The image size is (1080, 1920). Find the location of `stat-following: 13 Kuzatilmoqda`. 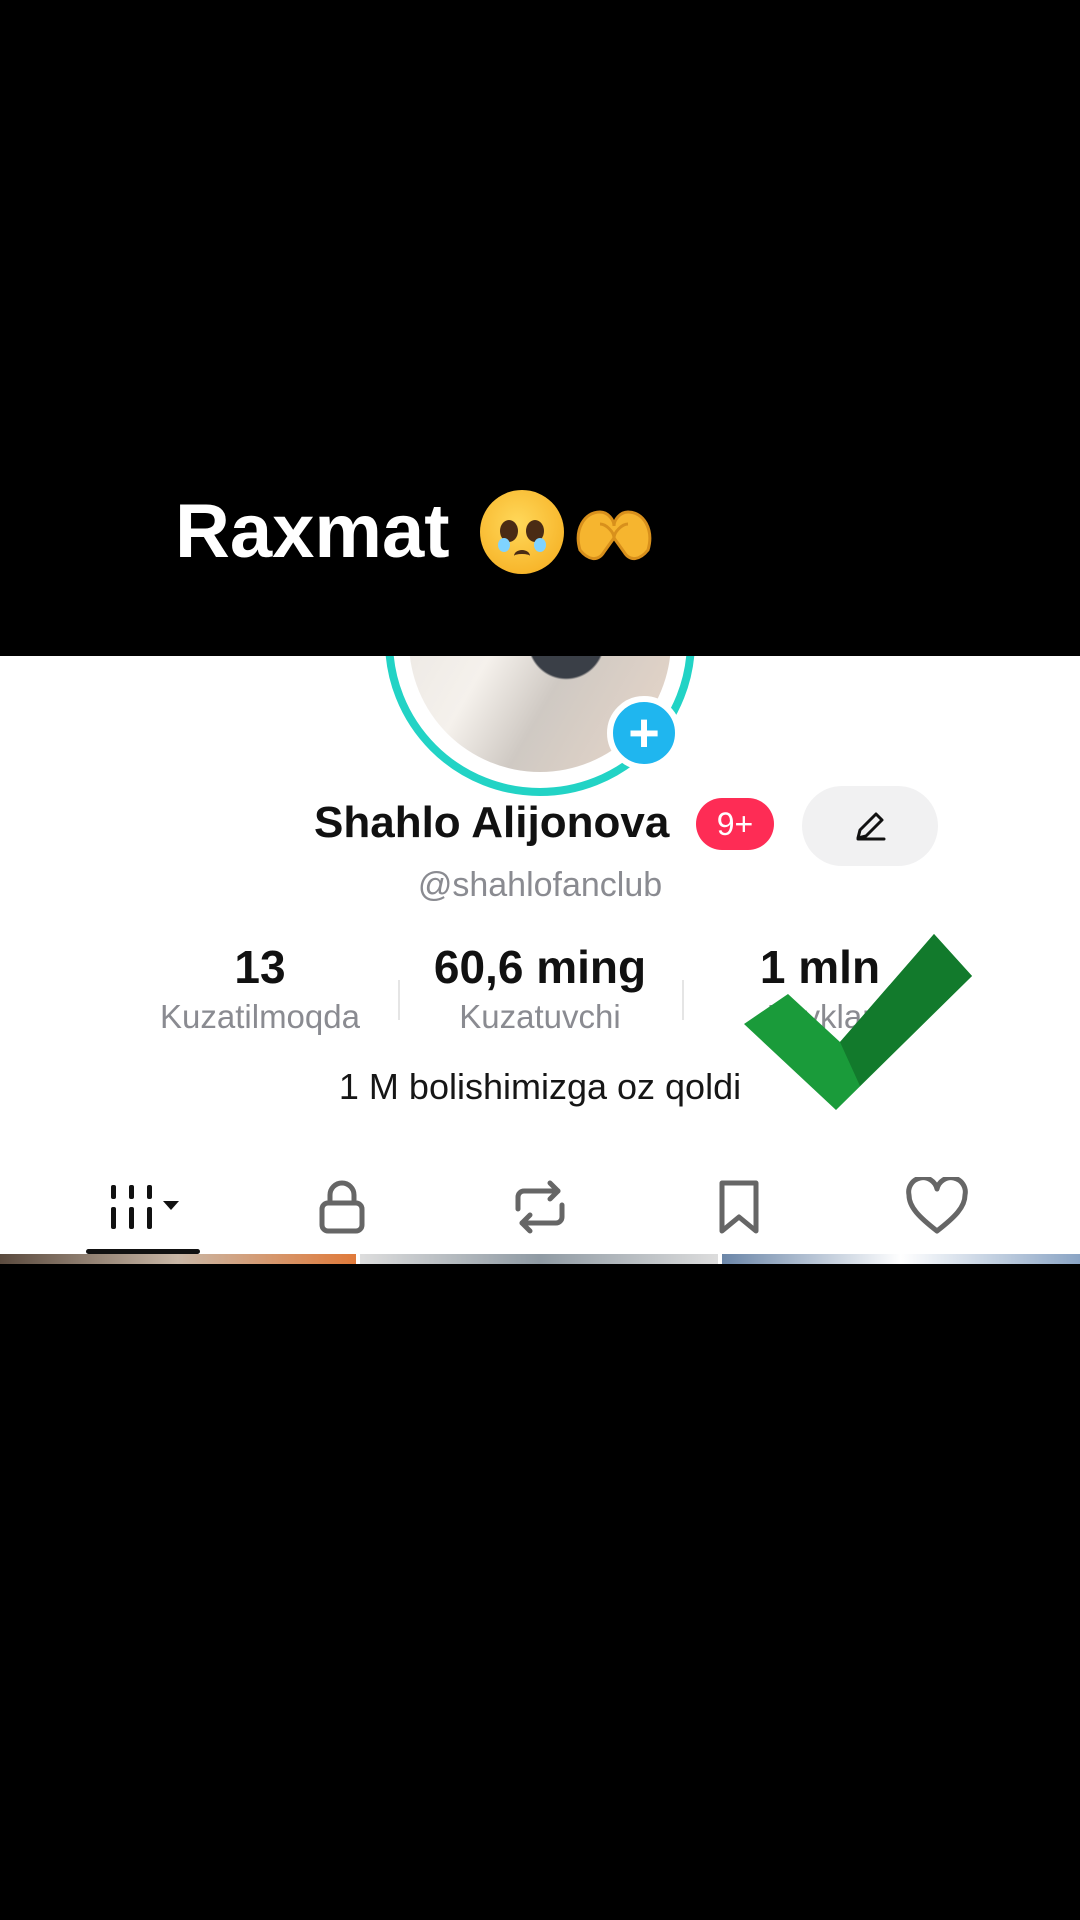

stat-following: 13 Kuzatilmoqda is located at coordinates (260, 988).